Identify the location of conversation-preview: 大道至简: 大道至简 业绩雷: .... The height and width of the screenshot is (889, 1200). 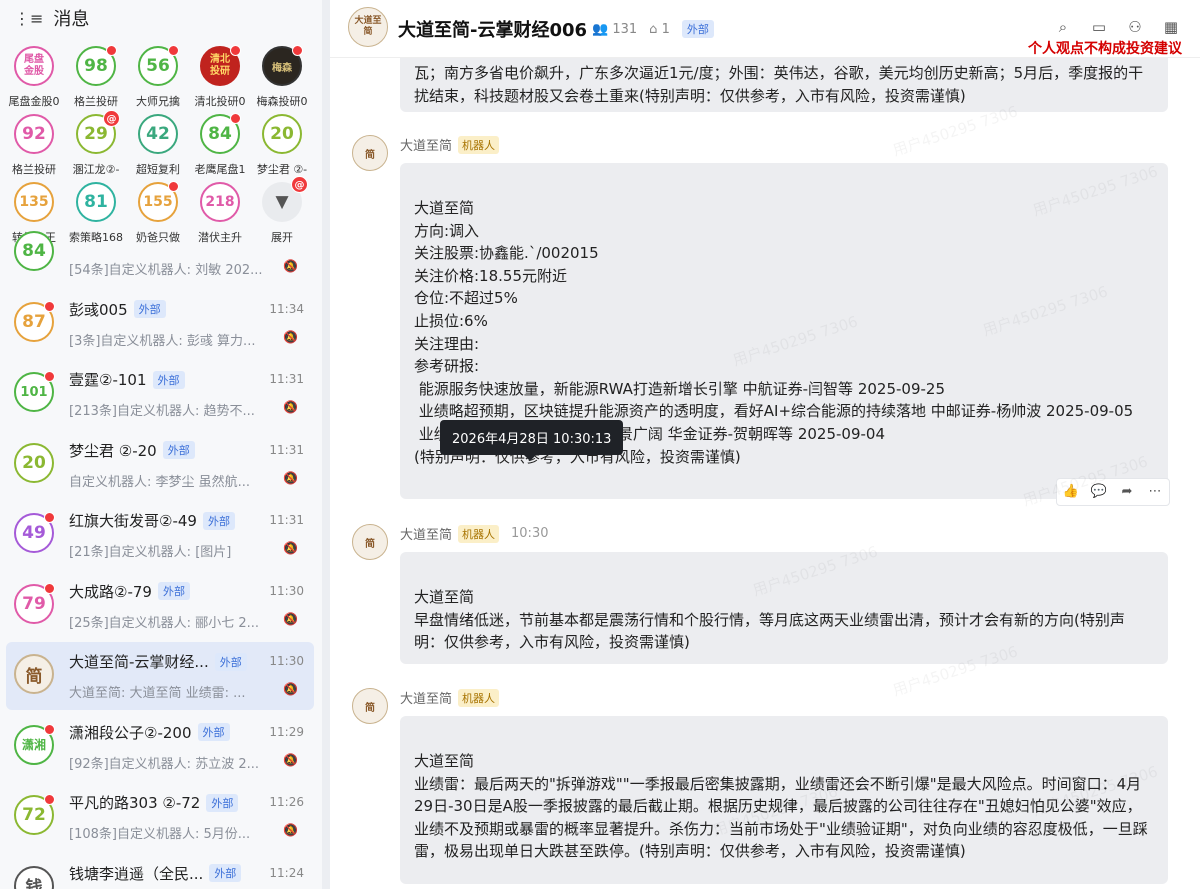
(157, 693).